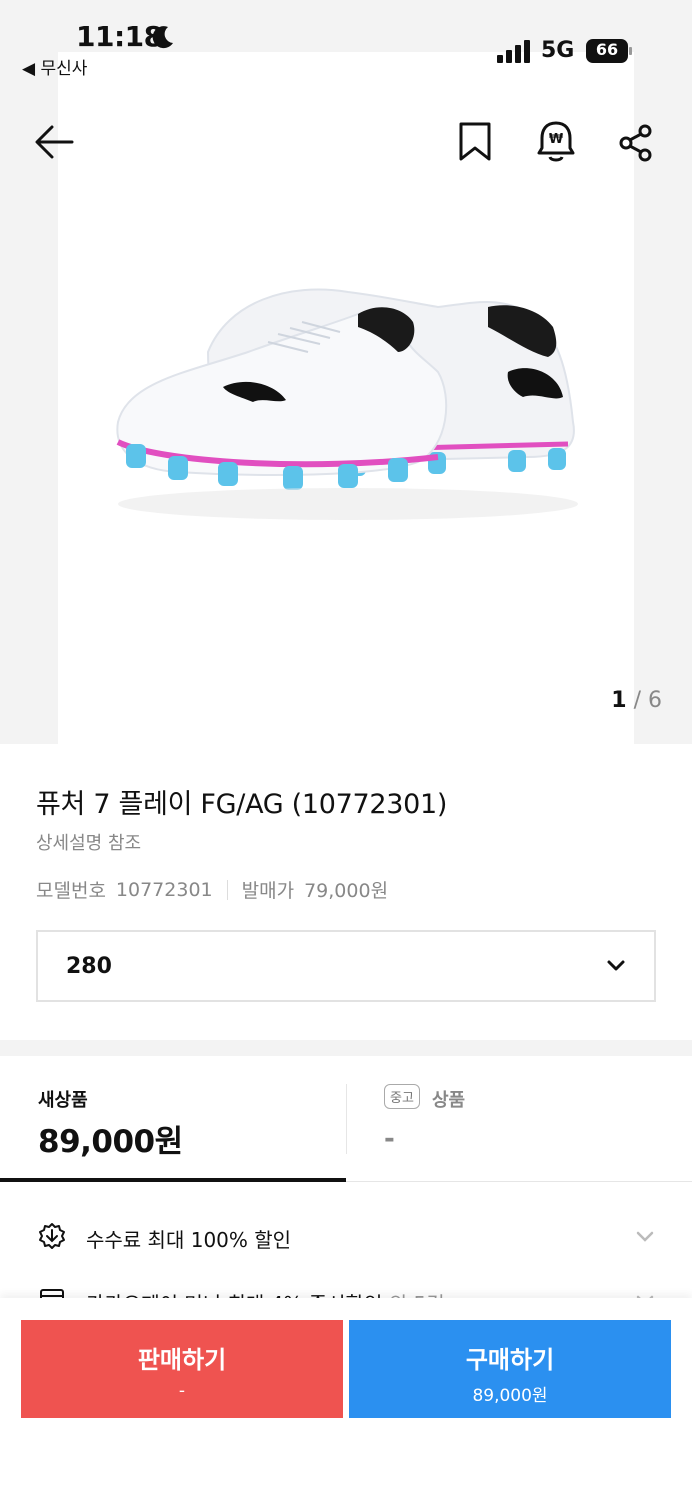 Image resolution: width=692 pixels, height=1500 pixels. Describe the element at coordinates (89, 966) in the screenshot. I see `selected-size: 280` at that location.